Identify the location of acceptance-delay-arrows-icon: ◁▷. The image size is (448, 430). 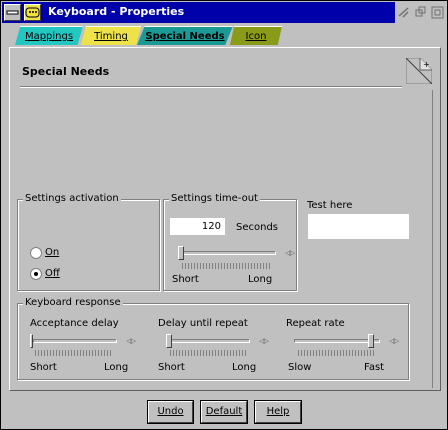
(131, 341).